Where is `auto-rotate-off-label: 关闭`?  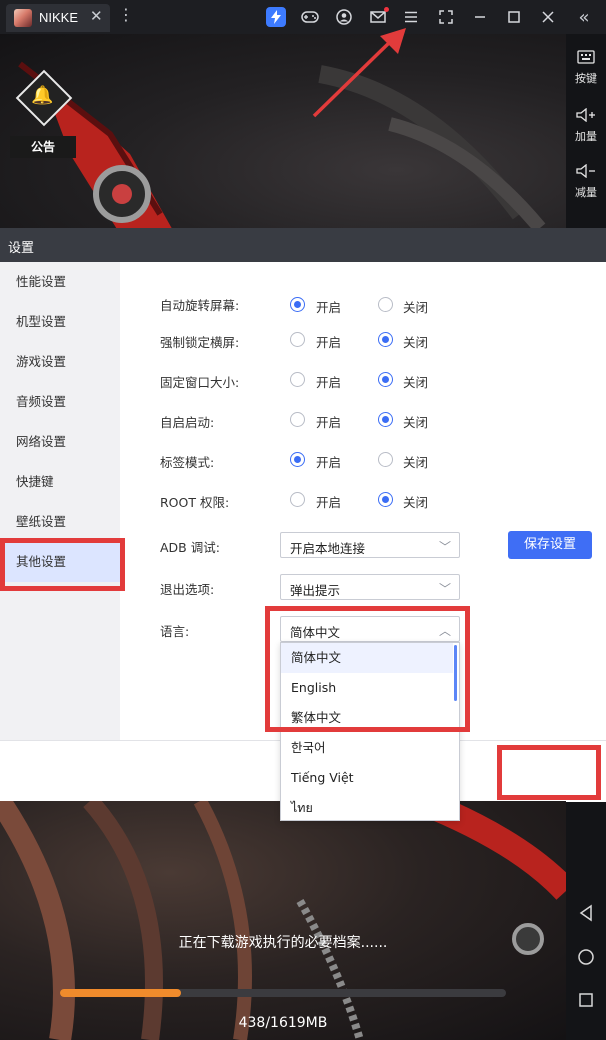 auto-rotate-off-label: 关闭 is located at coordinates (416, 307).